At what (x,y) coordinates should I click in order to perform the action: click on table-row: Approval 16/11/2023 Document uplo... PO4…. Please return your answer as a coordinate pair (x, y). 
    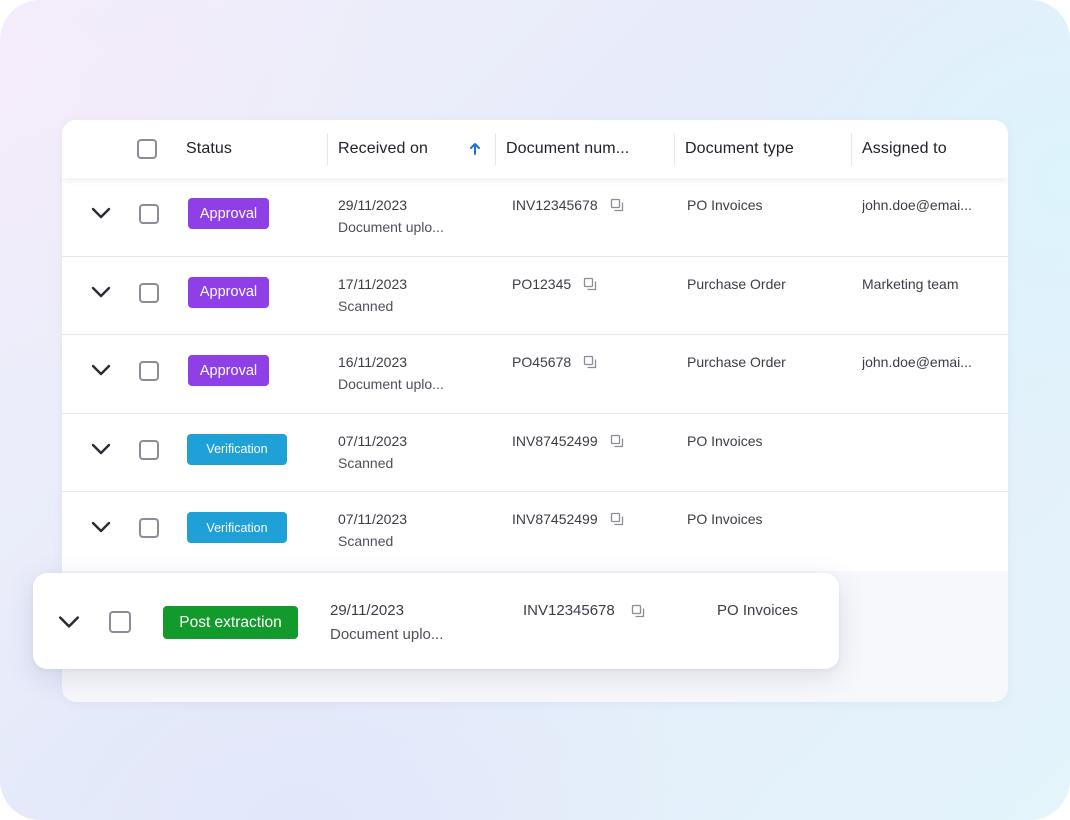
    Looking at the image, I should click on (535, 374).